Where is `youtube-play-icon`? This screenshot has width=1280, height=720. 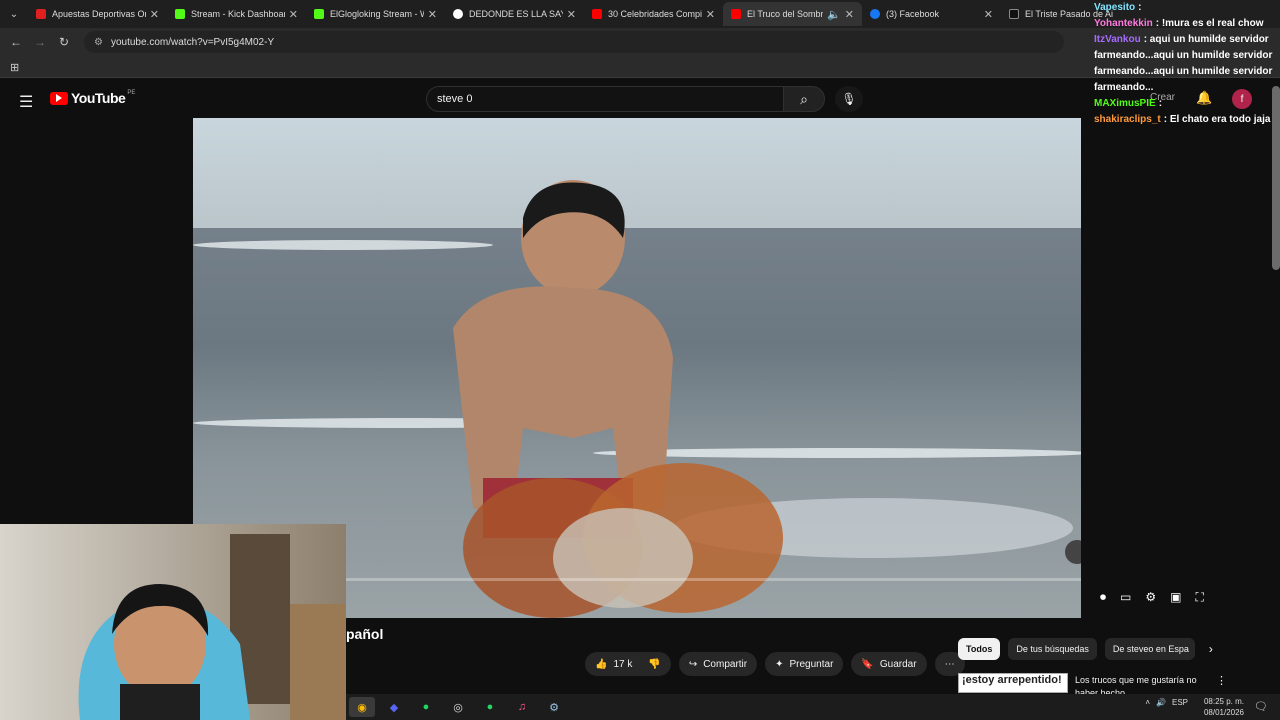
youtube-play-icon is located at coordinates (59, 98).